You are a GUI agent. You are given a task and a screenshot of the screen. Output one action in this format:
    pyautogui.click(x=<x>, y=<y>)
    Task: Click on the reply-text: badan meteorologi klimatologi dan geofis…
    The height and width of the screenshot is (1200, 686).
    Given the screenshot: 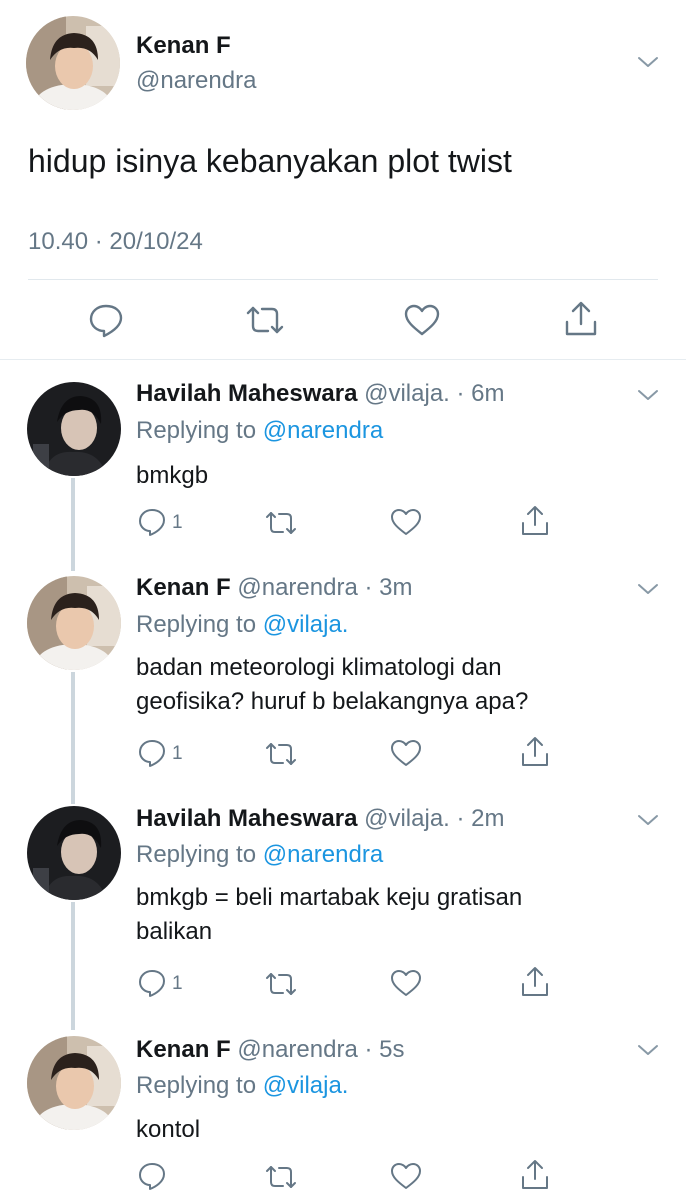 What is the action you would take?
    pyautogui.click(x=332, y=684)
    